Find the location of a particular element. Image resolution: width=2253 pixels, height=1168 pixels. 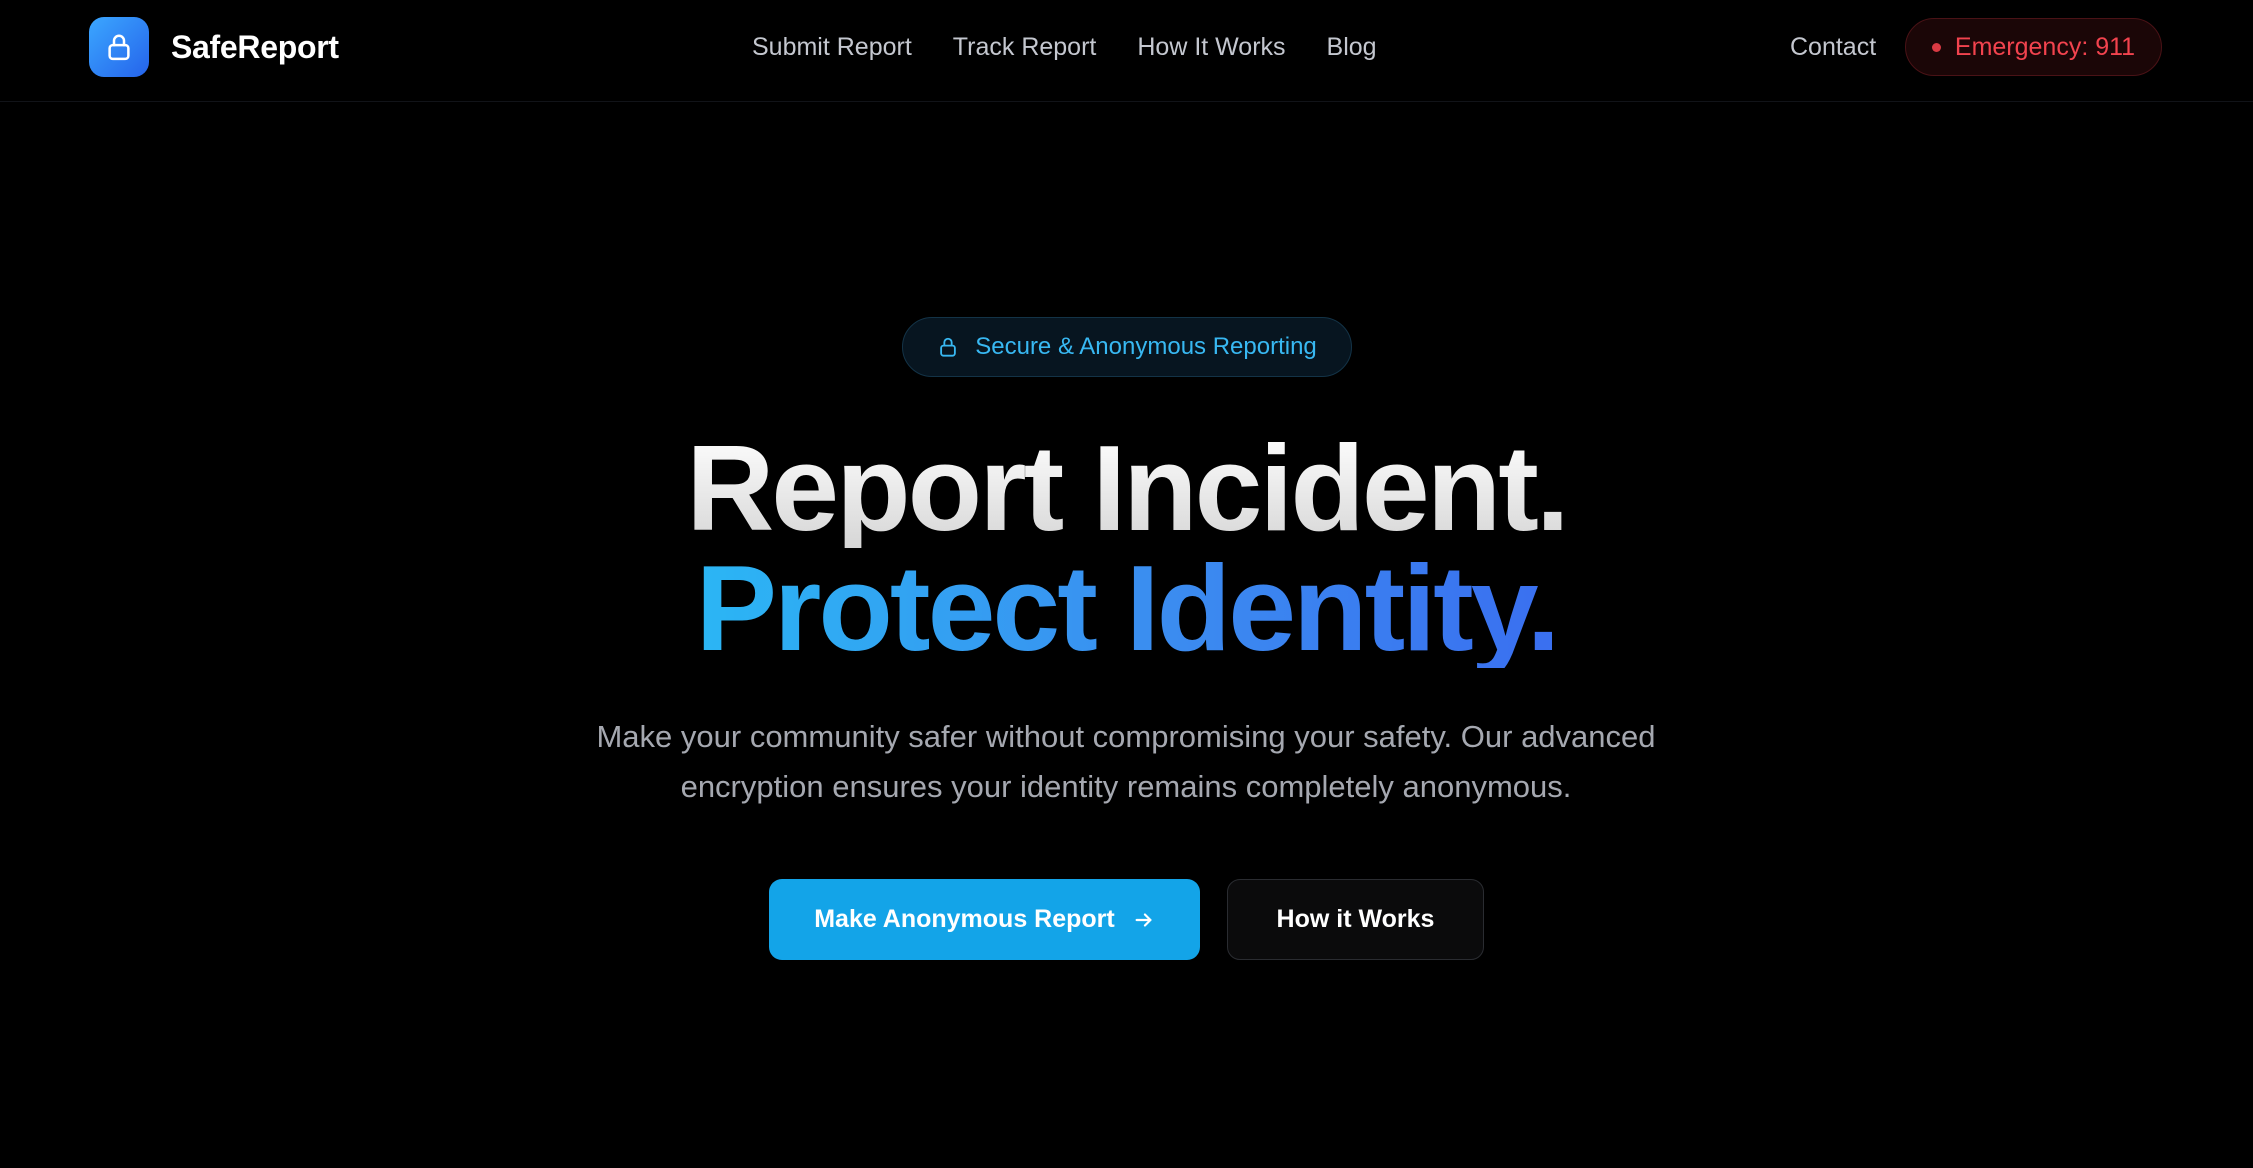

nav-item-how-it-works: How It Works is located at coordinates (1211, 47).